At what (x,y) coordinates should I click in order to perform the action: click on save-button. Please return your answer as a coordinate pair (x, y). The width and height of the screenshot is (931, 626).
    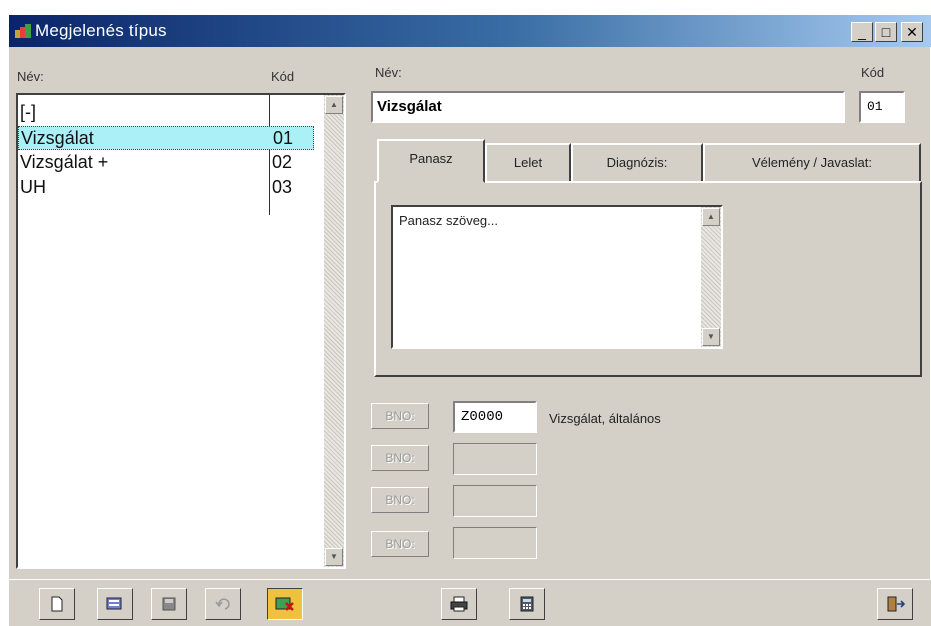
    Looking at the image, I should click on (169, 604).